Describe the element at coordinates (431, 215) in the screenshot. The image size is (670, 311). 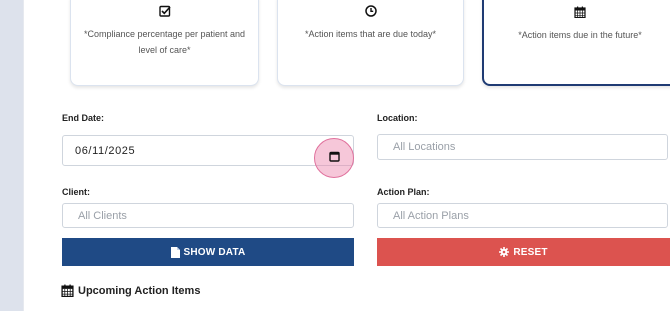
I see `action-plan-placeholder: All Action Plans` at that location.